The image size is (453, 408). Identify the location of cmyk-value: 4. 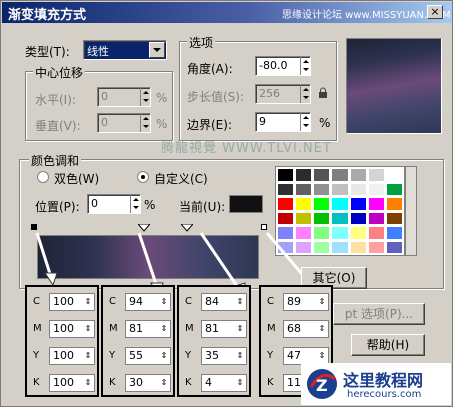
(208, 382).